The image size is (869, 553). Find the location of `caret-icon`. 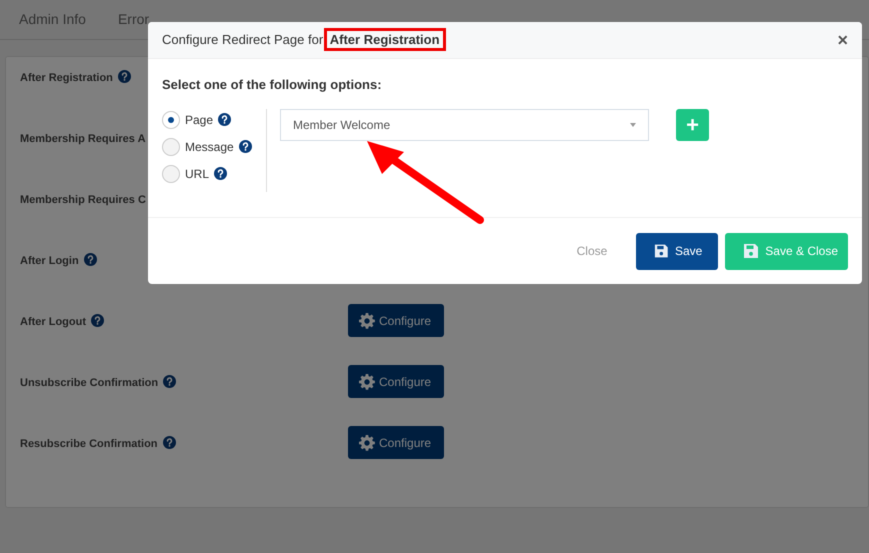

caret-icon is located at coordinates (633, 124).